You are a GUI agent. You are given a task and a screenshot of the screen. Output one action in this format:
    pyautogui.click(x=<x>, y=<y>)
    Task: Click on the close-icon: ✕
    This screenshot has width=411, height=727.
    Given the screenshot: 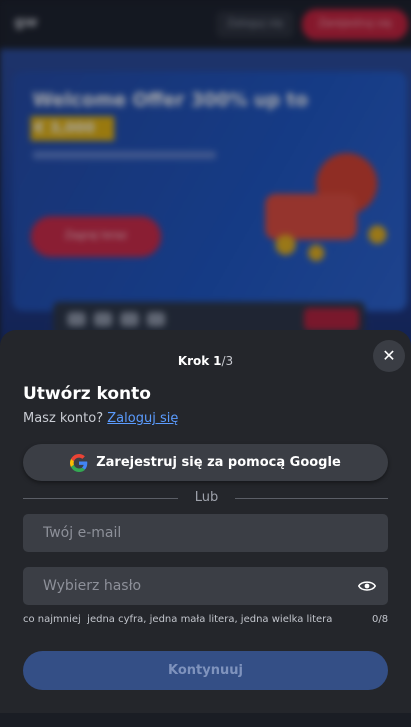 What is the action you would take?
    pyautogui.click(x=389, y=355)
    